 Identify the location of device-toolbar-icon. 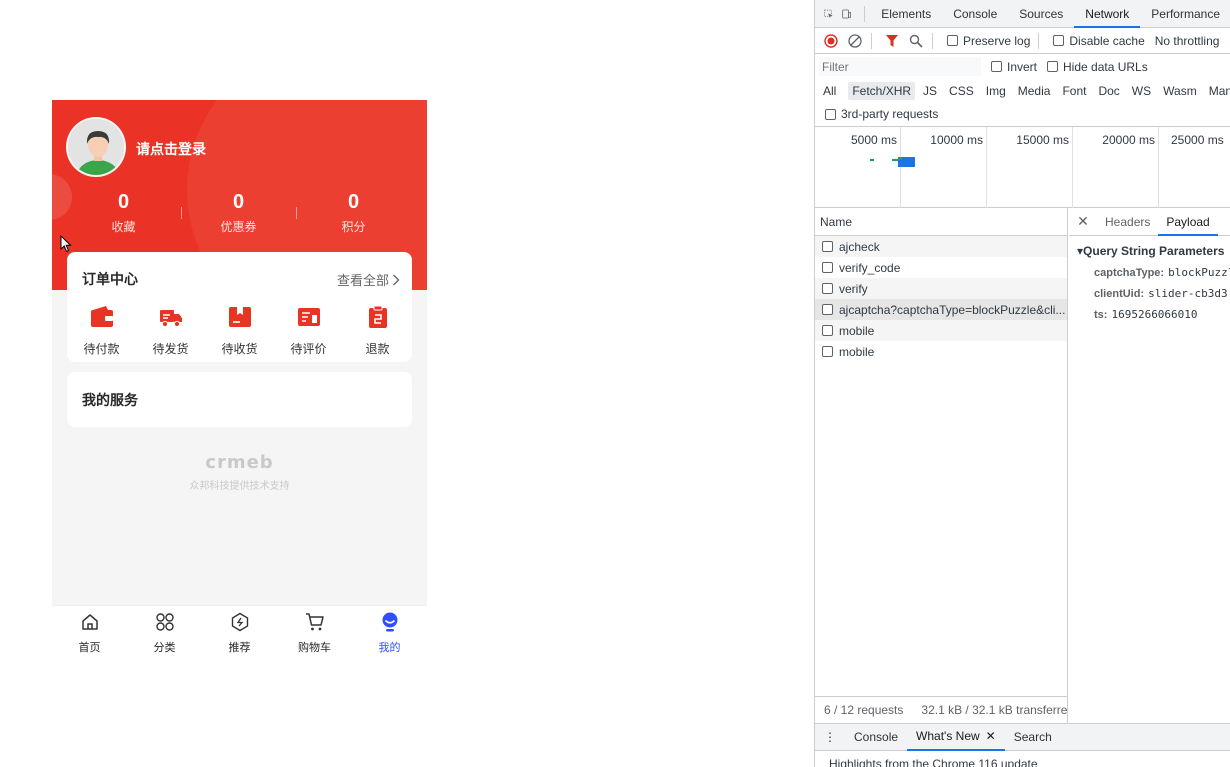
(847, 14).